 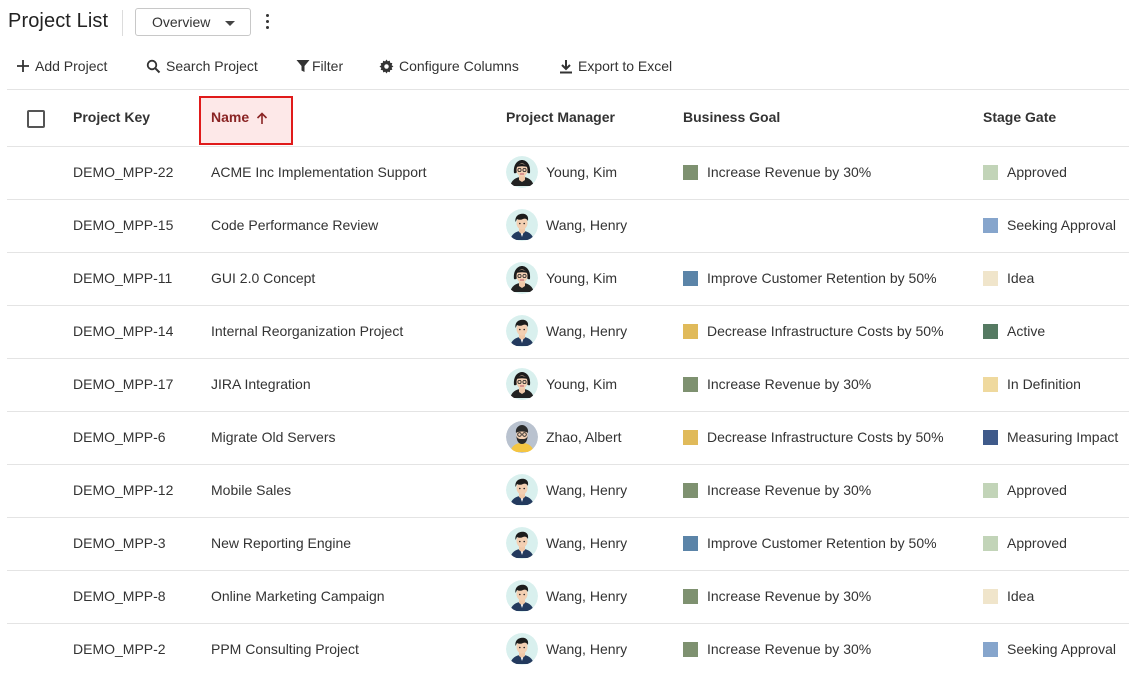 I want to click on more-options-icon, so click(x=267, y=22).